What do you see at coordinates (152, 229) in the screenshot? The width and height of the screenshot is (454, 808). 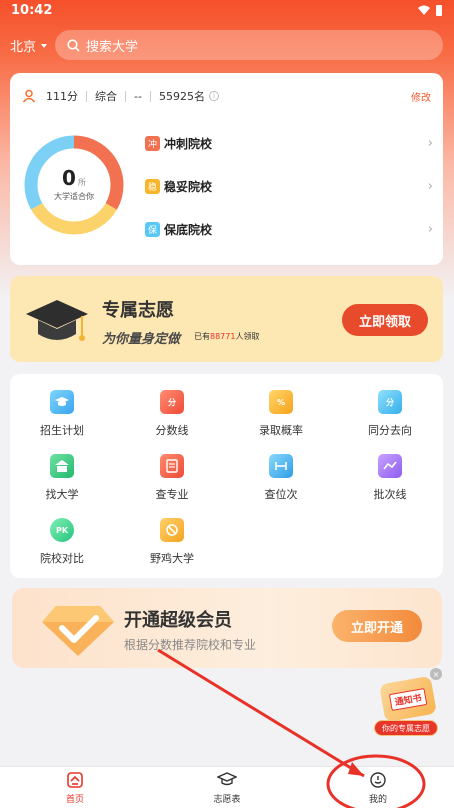 I see `tier-tag: 保` at bounding box center [152, 229].